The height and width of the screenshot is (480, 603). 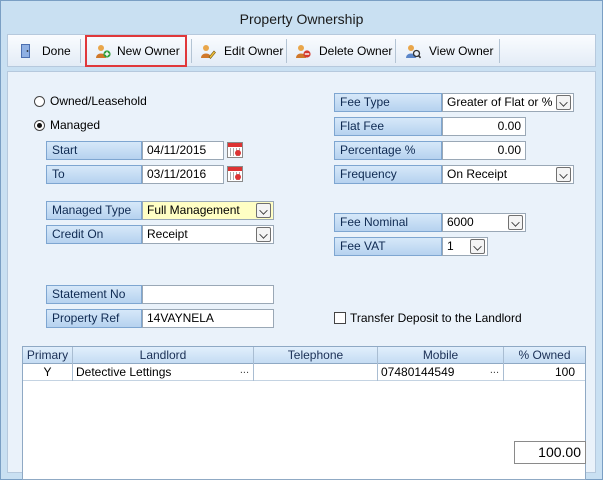 What do you see at coordinates (124, 372) in the screenshot?
I see `landlord-value: Detective Lettings` at bounding box center [124, 372].